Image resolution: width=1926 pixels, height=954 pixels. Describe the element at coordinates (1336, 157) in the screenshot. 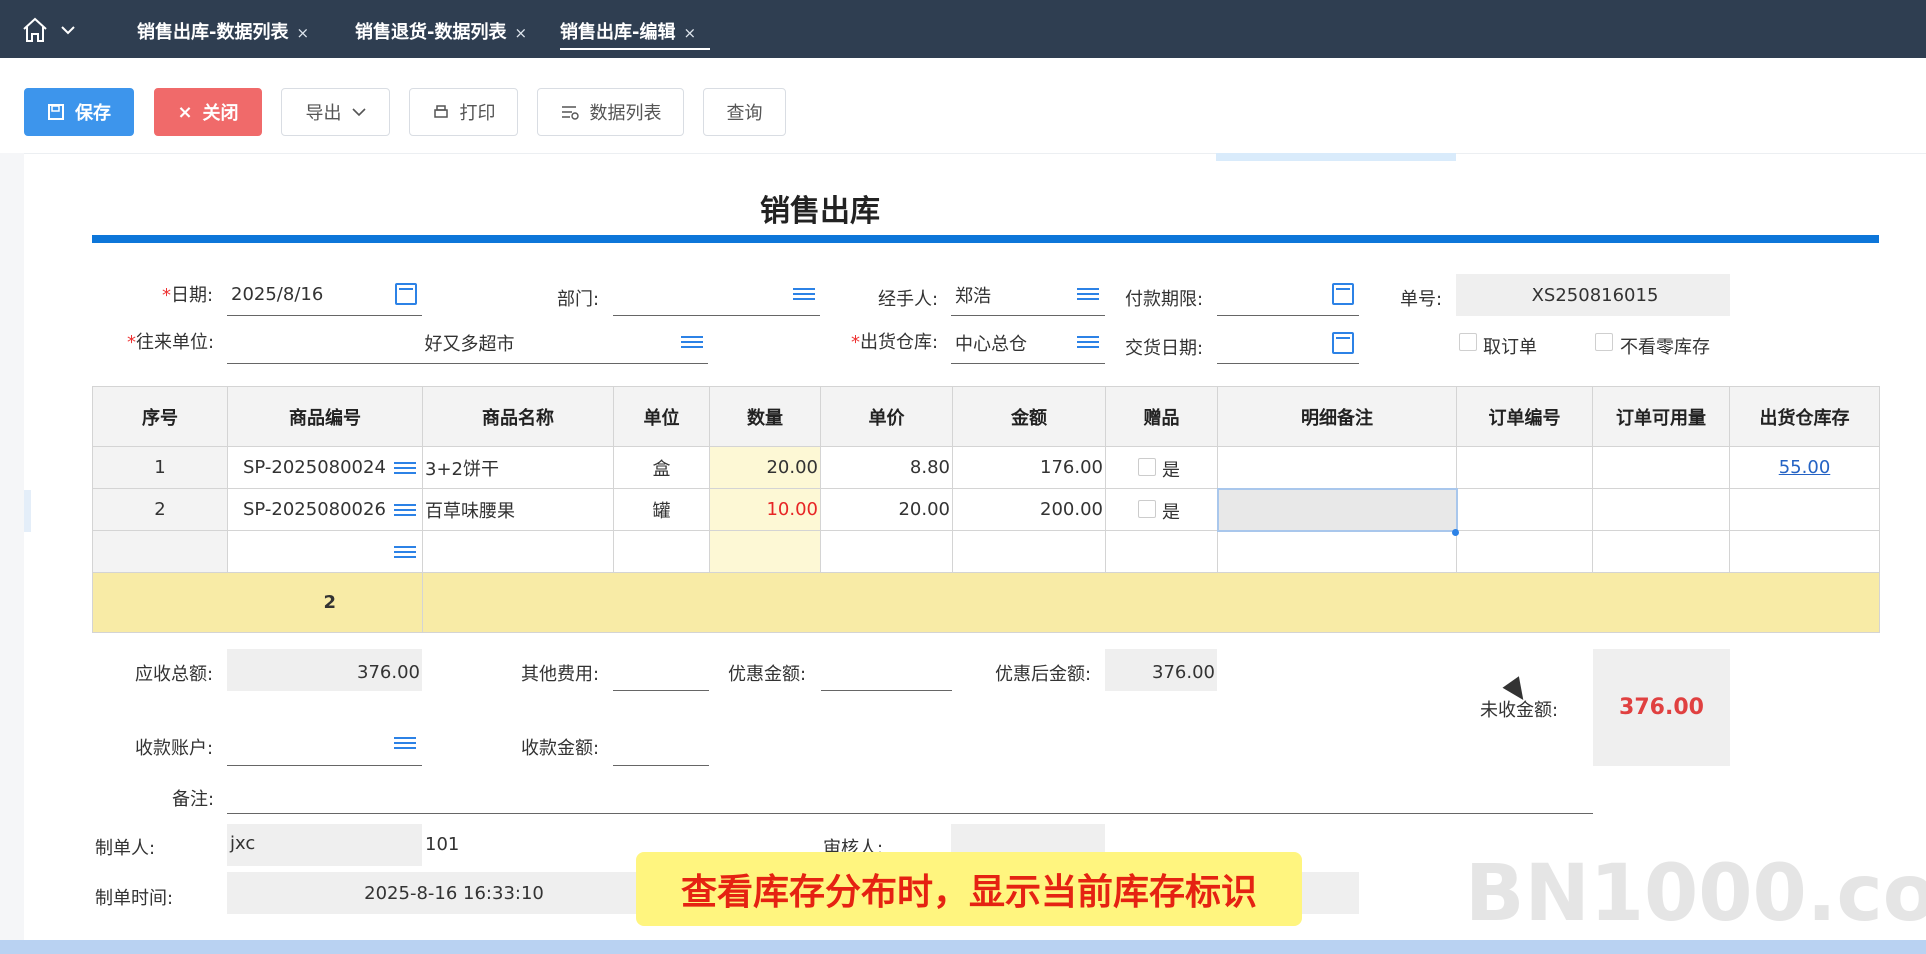

I see `highlight-strip` at that location.